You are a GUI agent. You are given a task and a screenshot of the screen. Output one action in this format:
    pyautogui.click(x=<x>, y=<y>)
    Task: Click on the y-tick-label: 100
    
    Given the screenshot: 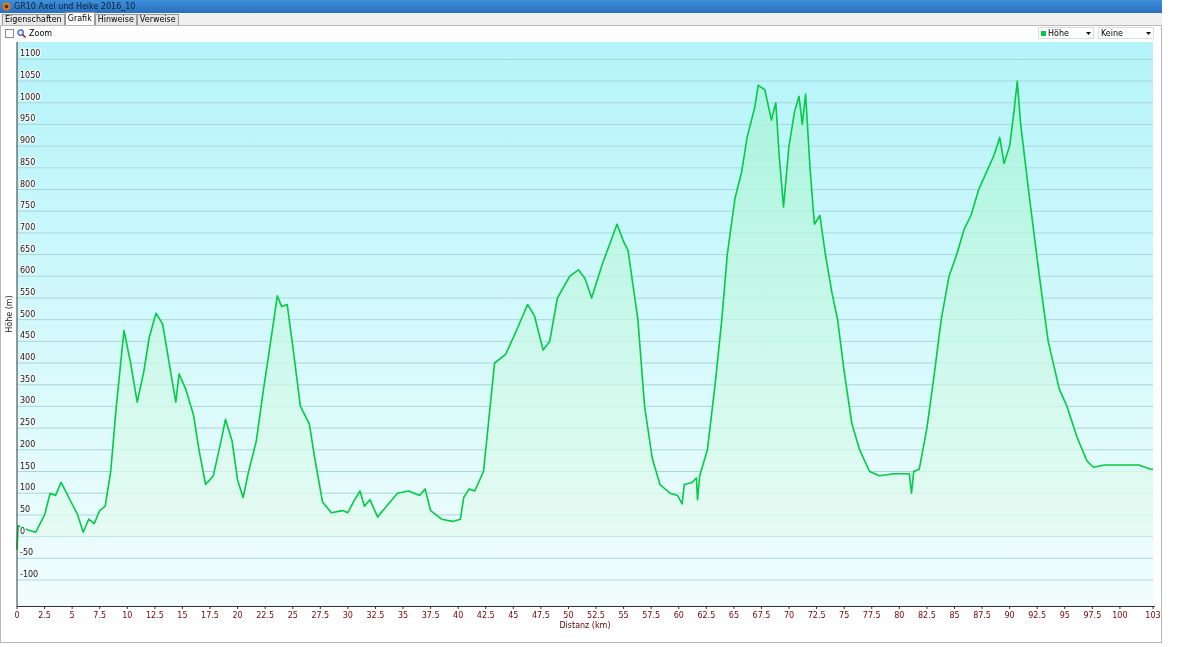 What is the action you would take?
    pyautogui.click(x=28, y=488)
    